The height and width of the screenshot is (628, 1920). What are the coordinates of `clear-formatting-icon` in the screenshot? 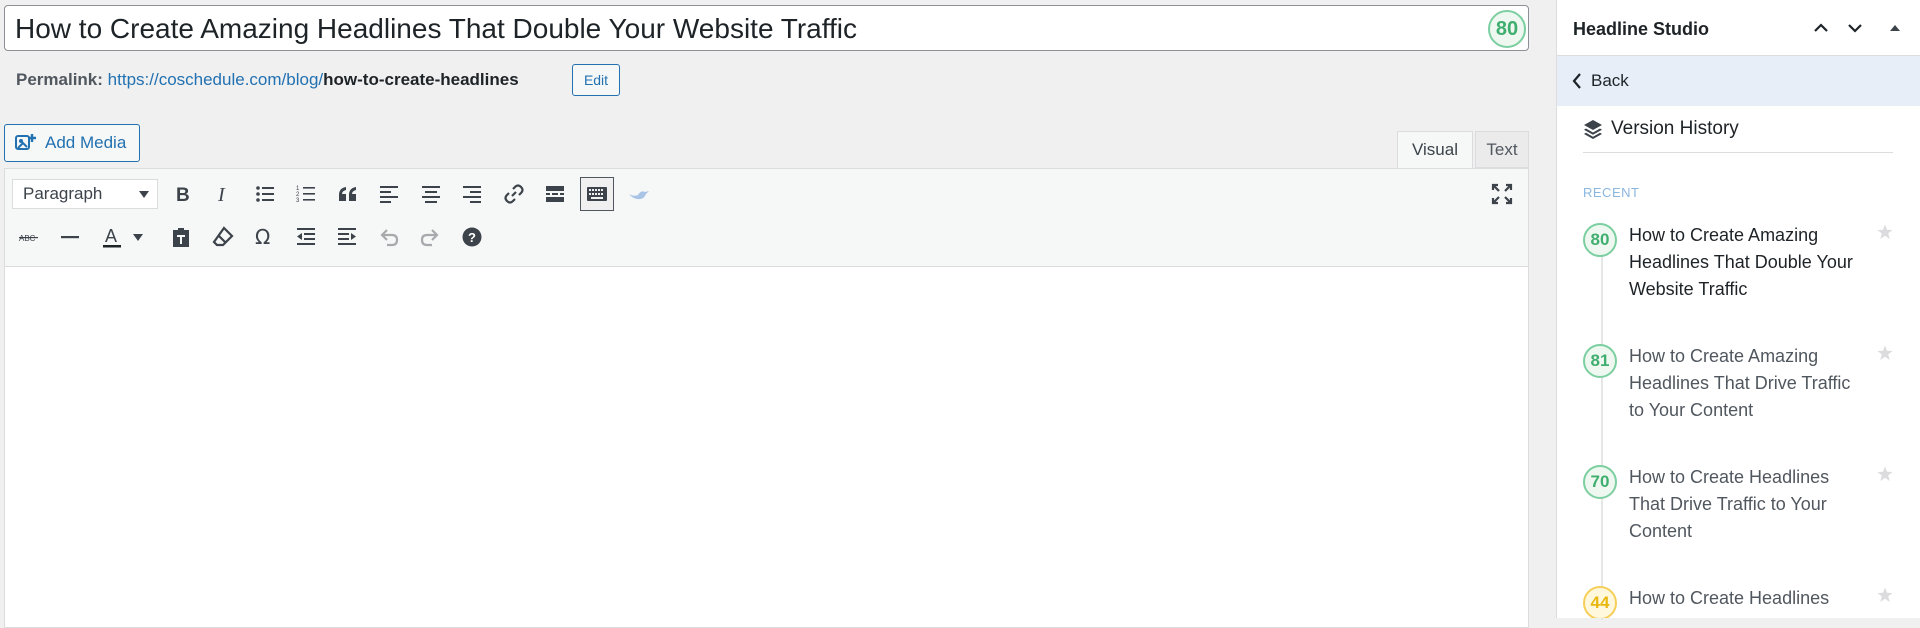 It's located at (223, 236).